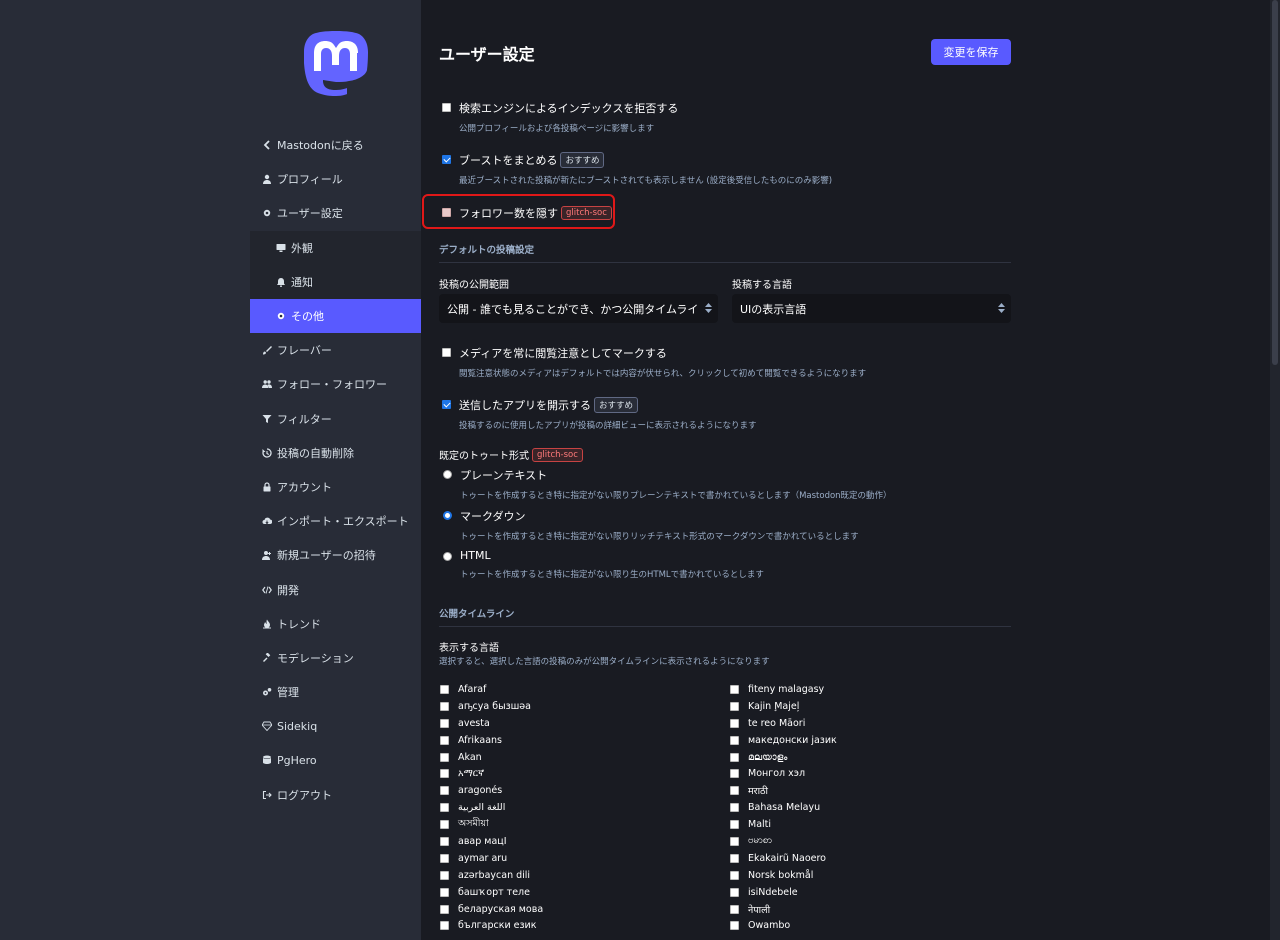  I want to click on sidebar-item: その他, so click(335, 316).